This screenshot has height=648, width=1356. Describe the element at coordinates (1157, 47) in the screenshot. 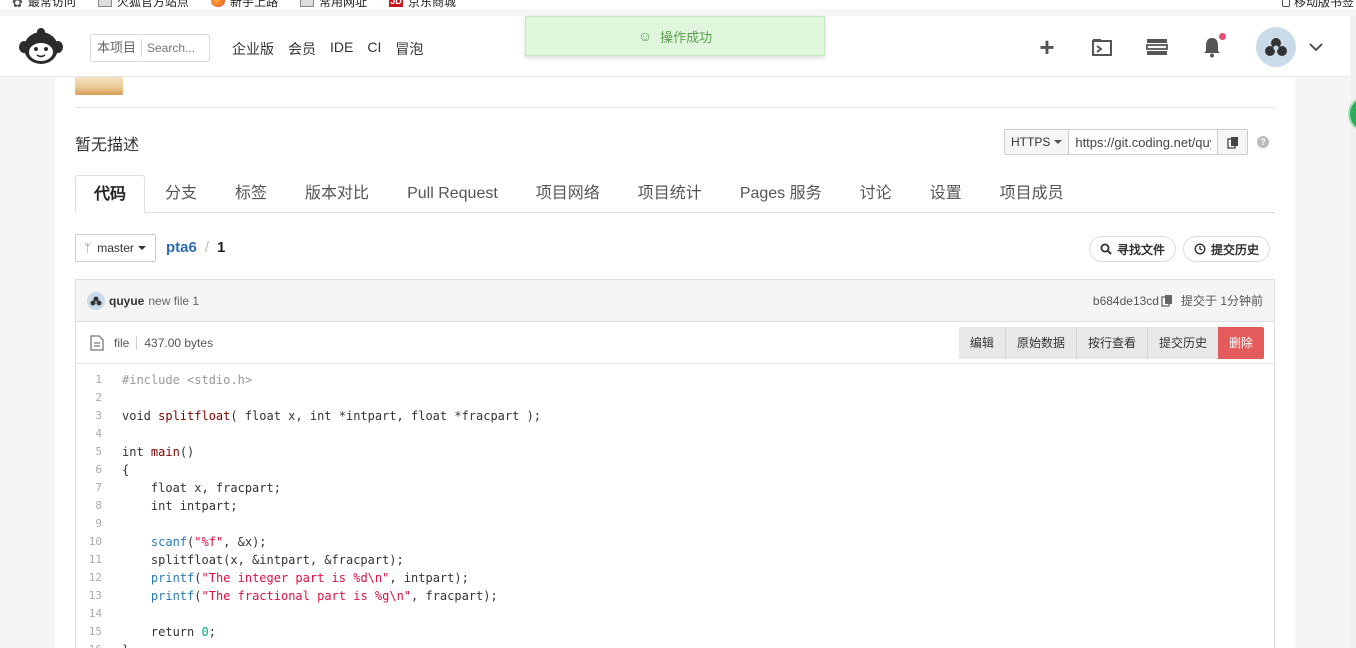

I see `projects-button` at that location.